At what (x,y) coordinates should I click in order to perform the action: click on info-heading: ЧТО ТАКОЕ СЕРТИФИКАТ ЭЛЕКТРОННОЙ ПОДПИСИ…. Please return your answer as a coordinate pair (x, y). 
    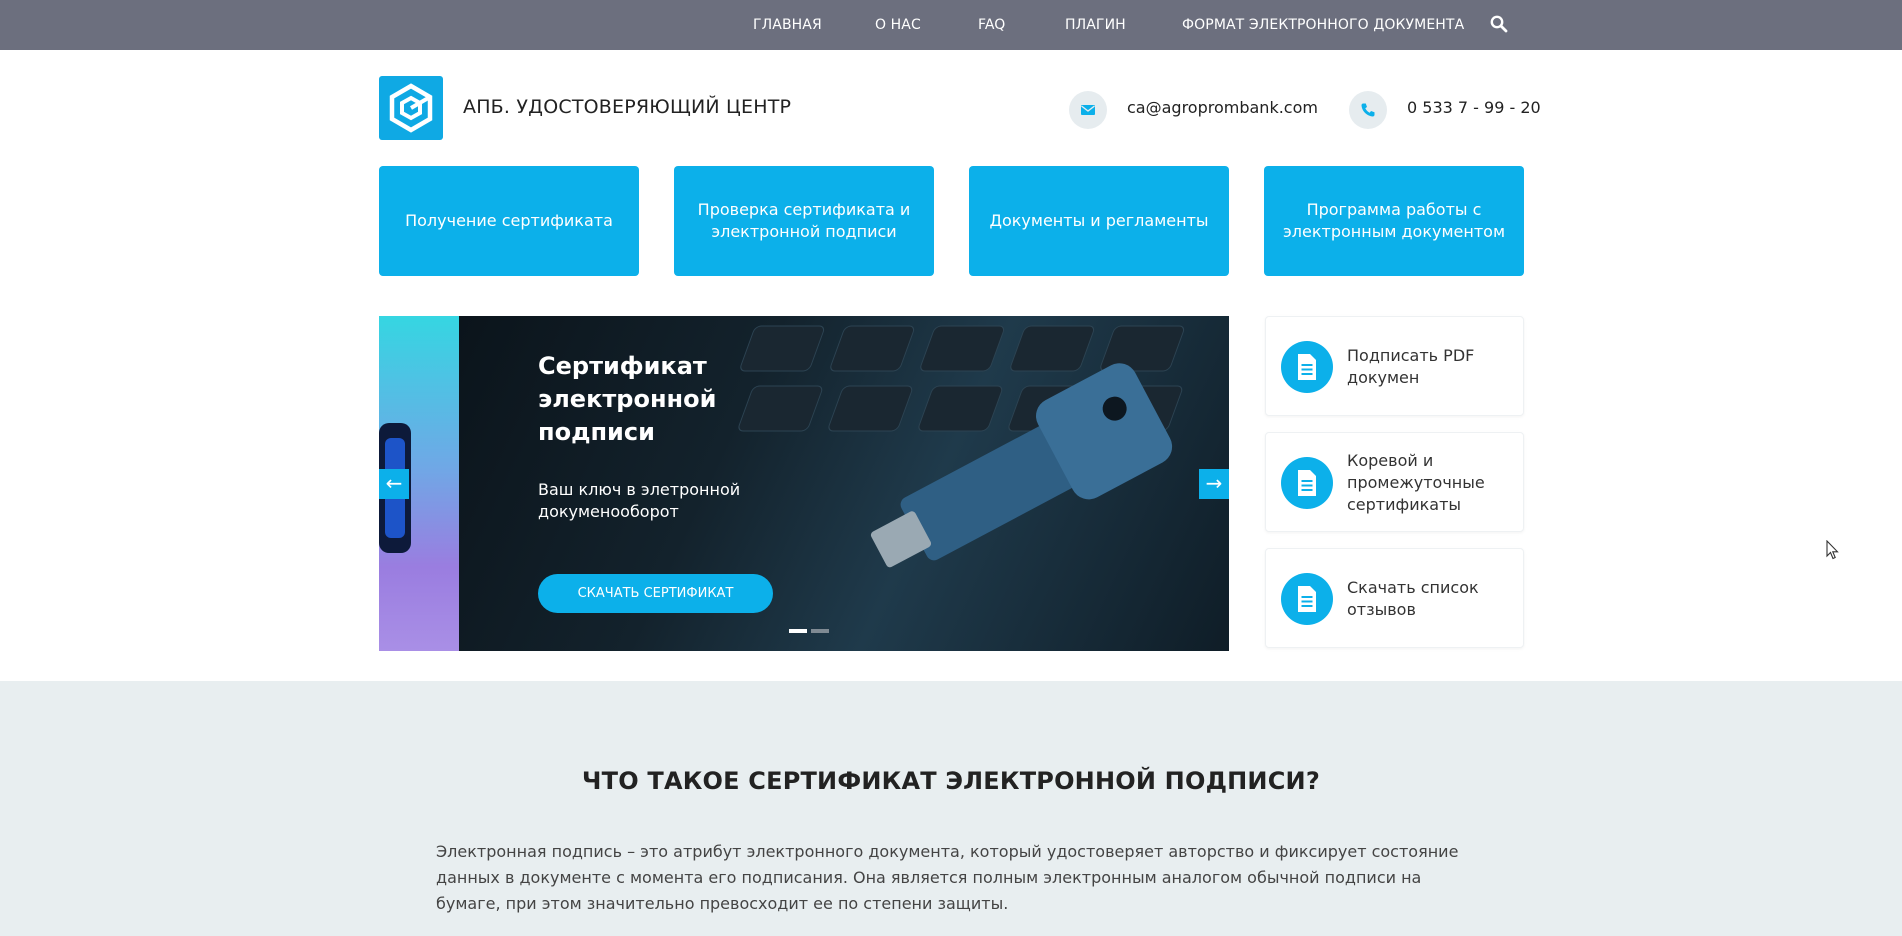
    Looking at the image, I should click on (951, 781).